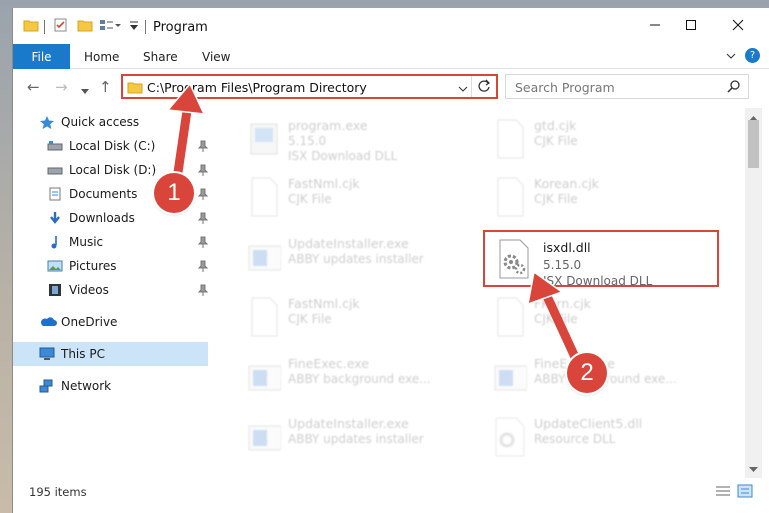  Describe the element at coordinates (587, 373) in the screenshot. I see `step-2-callout: 2` at that location.